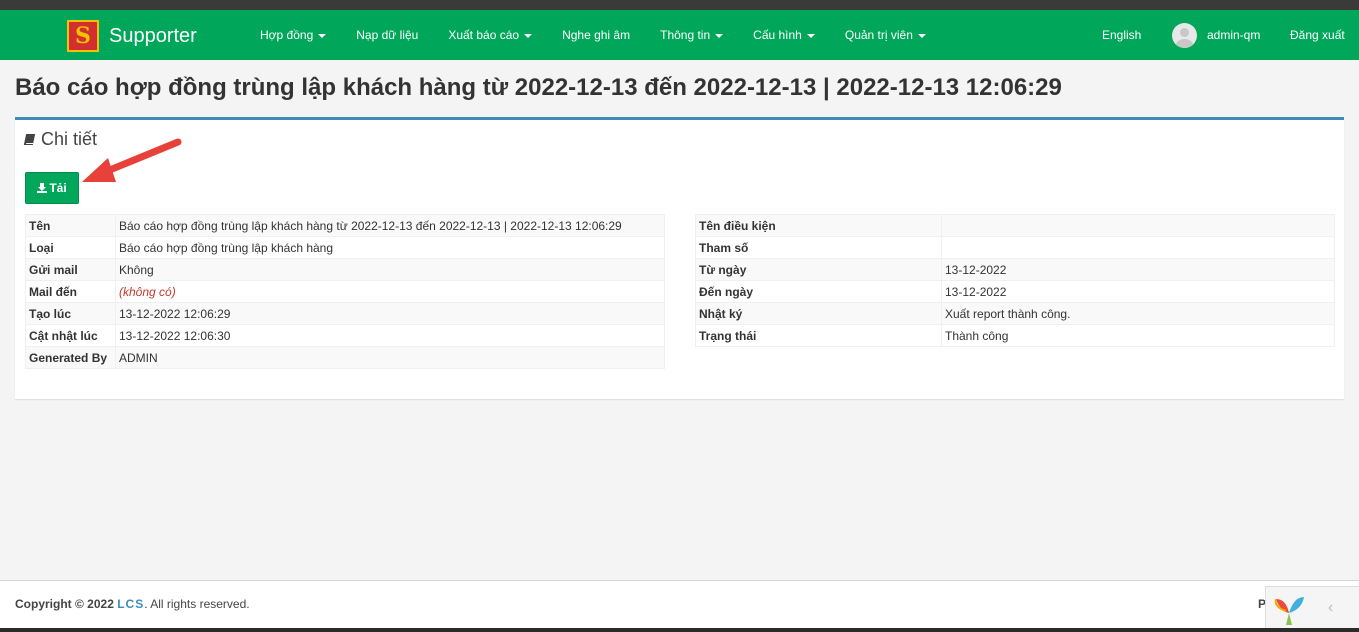 Image resolution: width=1359 pixels, height=632 pixels. Describe the element at coordinates (293, 35) in the screenshot. I see `menu-hop-dong: Hợp đồng` at that location.